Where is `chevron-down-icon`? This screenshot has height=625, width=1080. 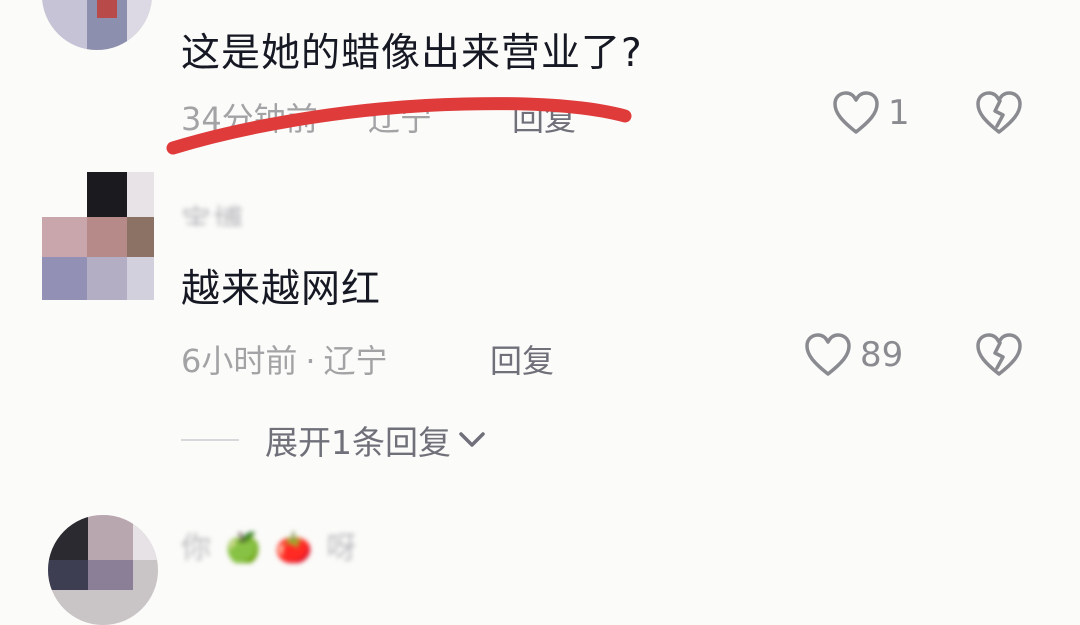
chevron-down-icon is located at coordinates (472, 439).